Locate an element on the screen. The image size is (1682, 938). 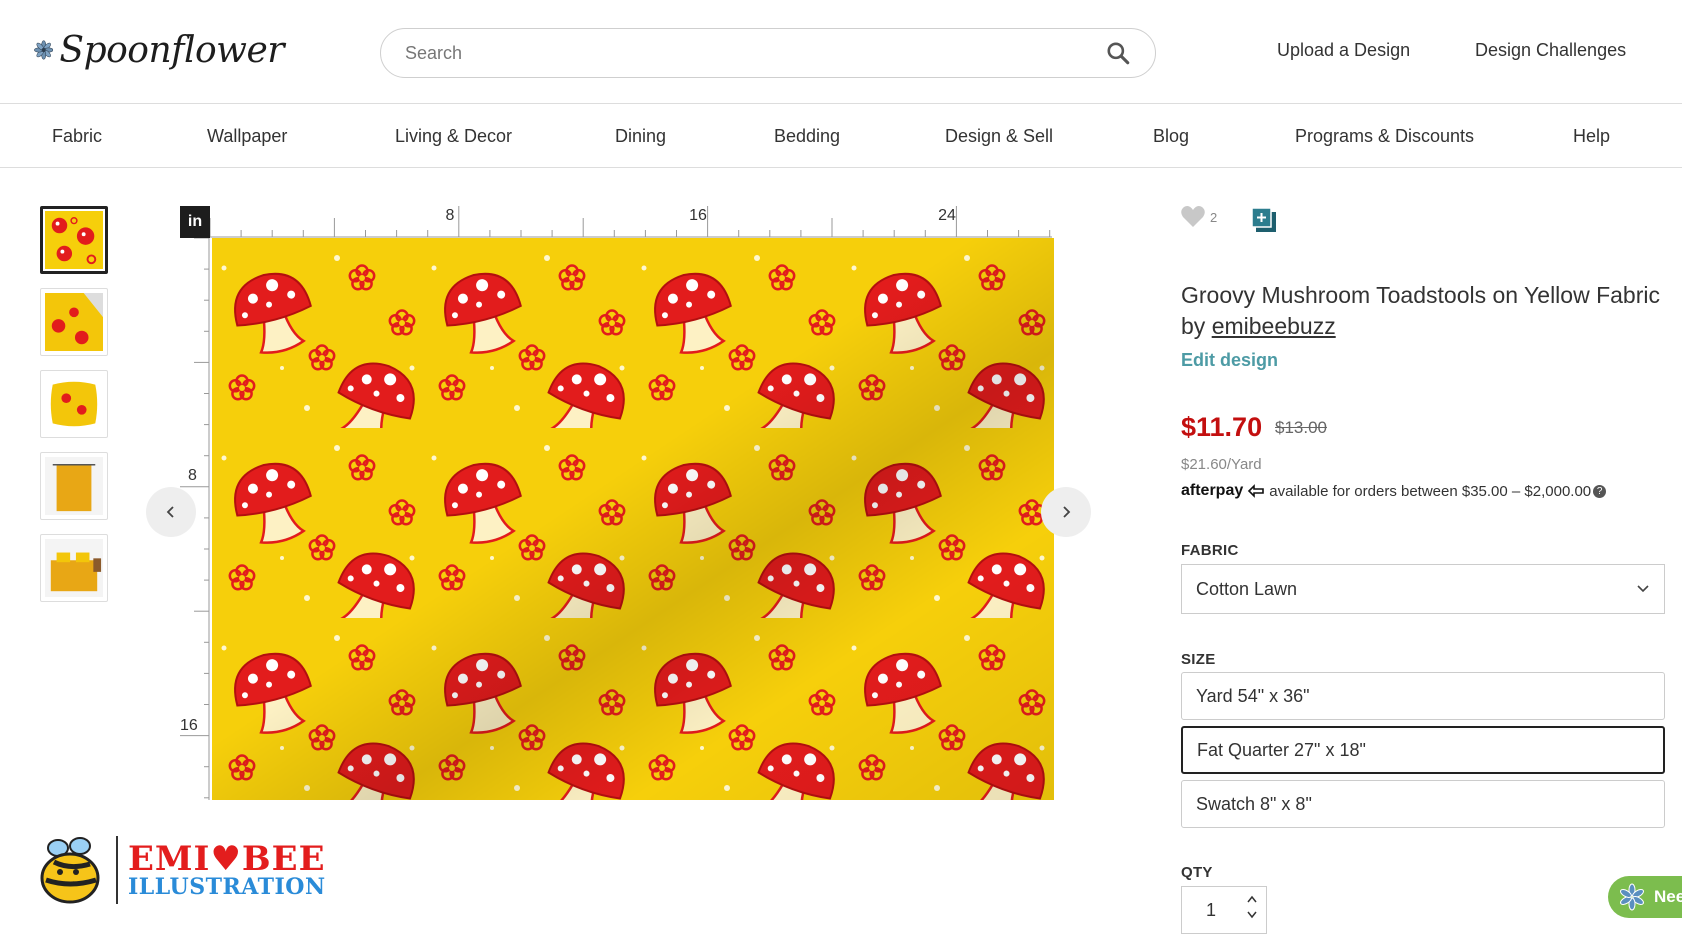
nav-living-decor: Living & Decor is located at coordinates (453, 136).